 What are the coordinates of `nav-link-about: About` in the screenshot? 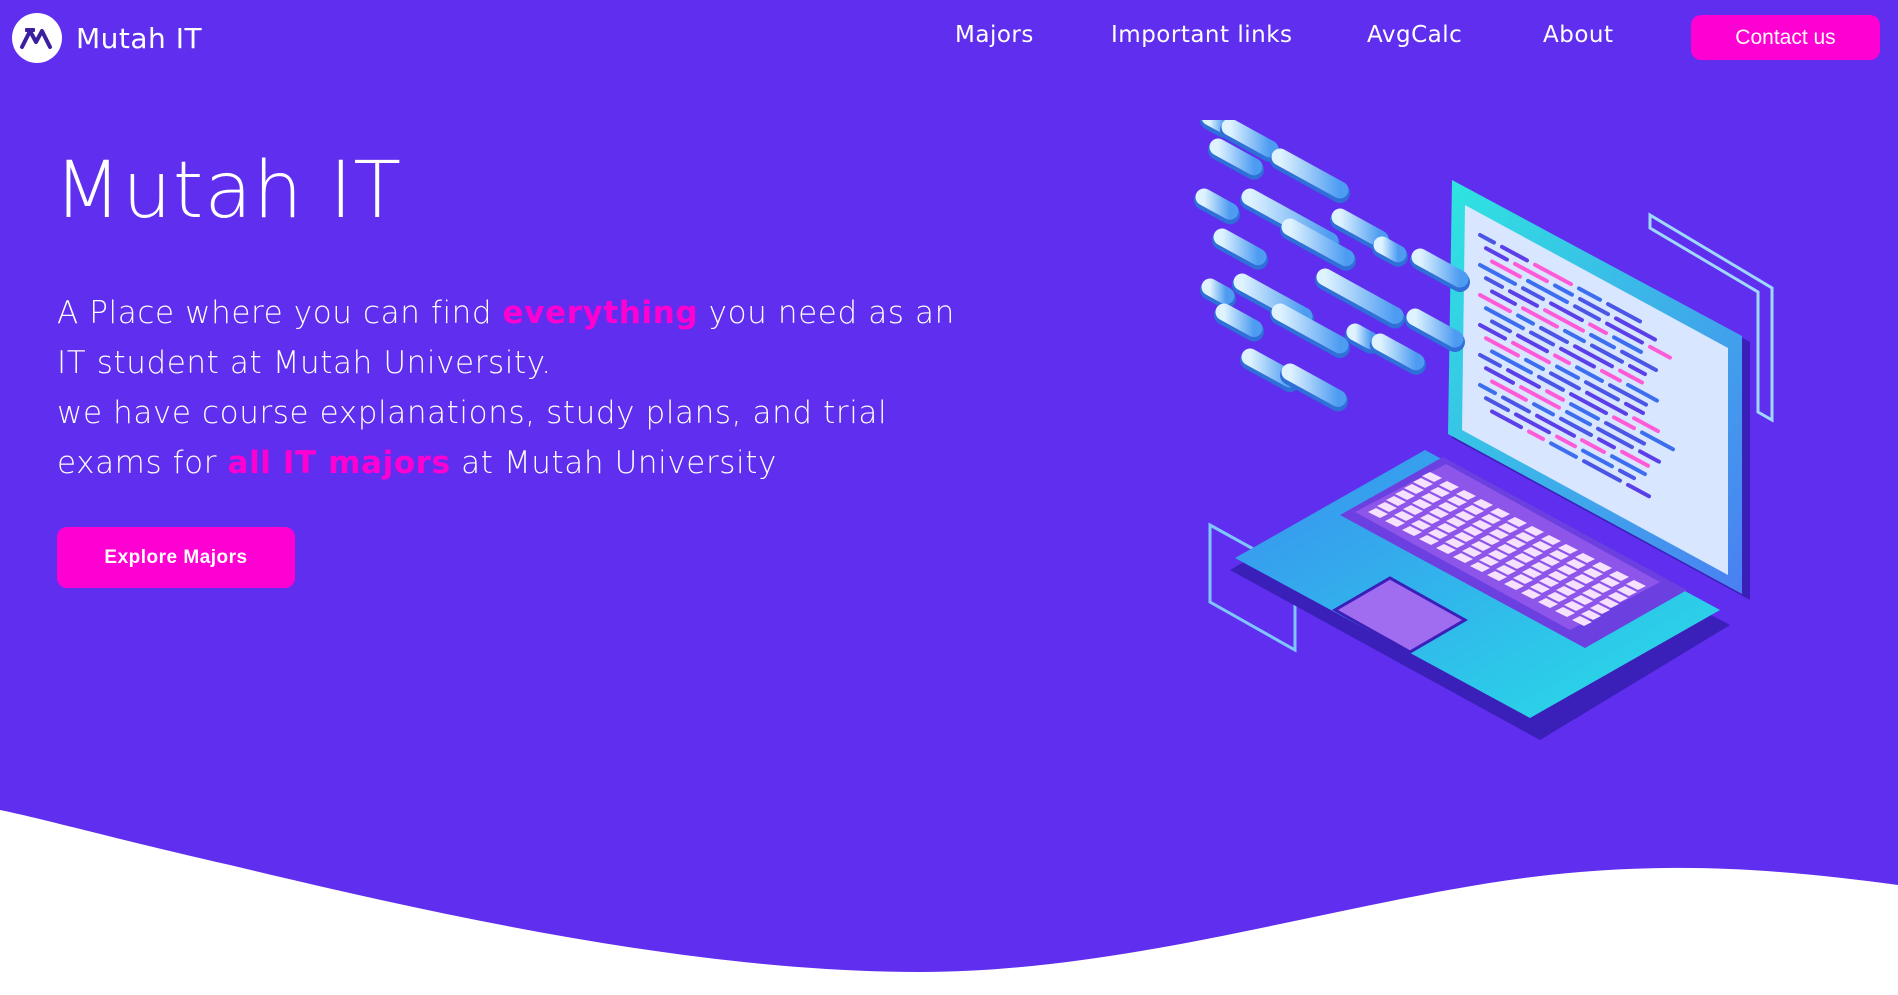 It's located at (1578, 35).